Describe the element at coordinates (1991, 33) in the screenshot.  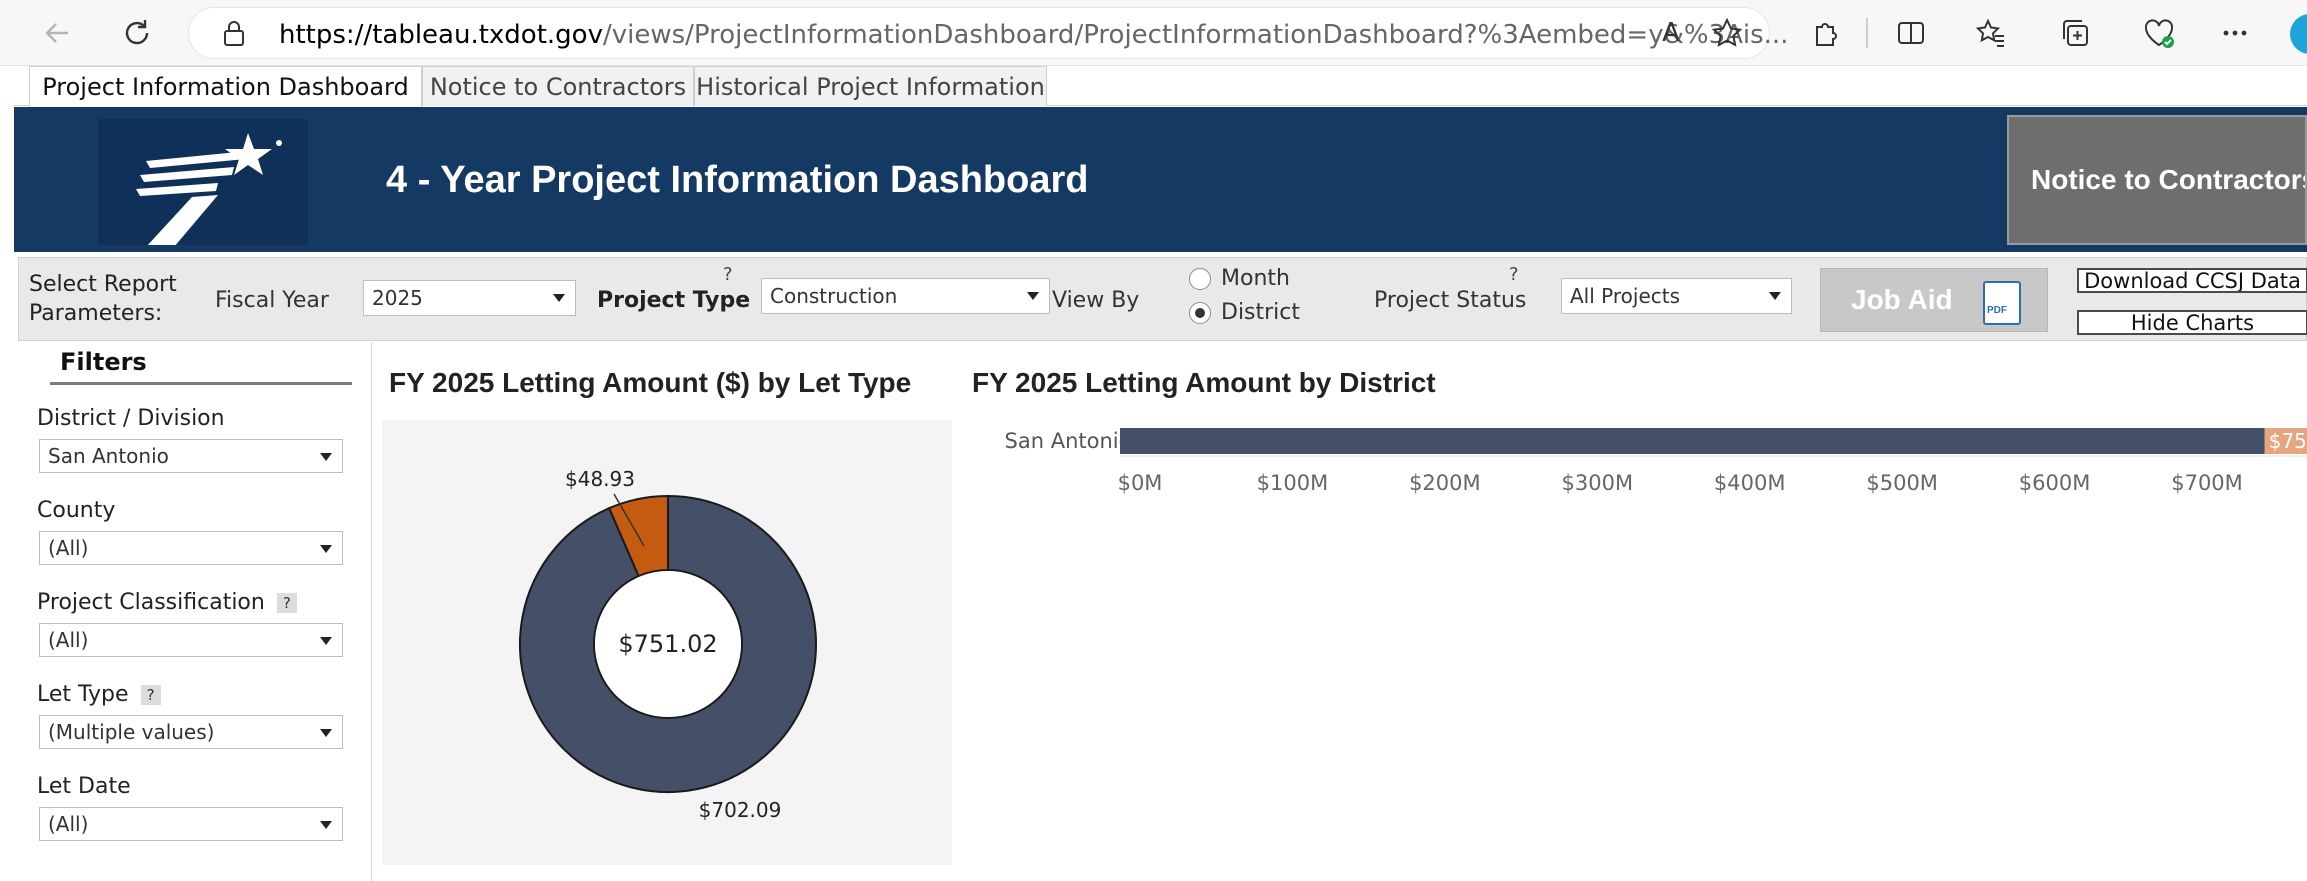
I see `favorites-icon` at that location.